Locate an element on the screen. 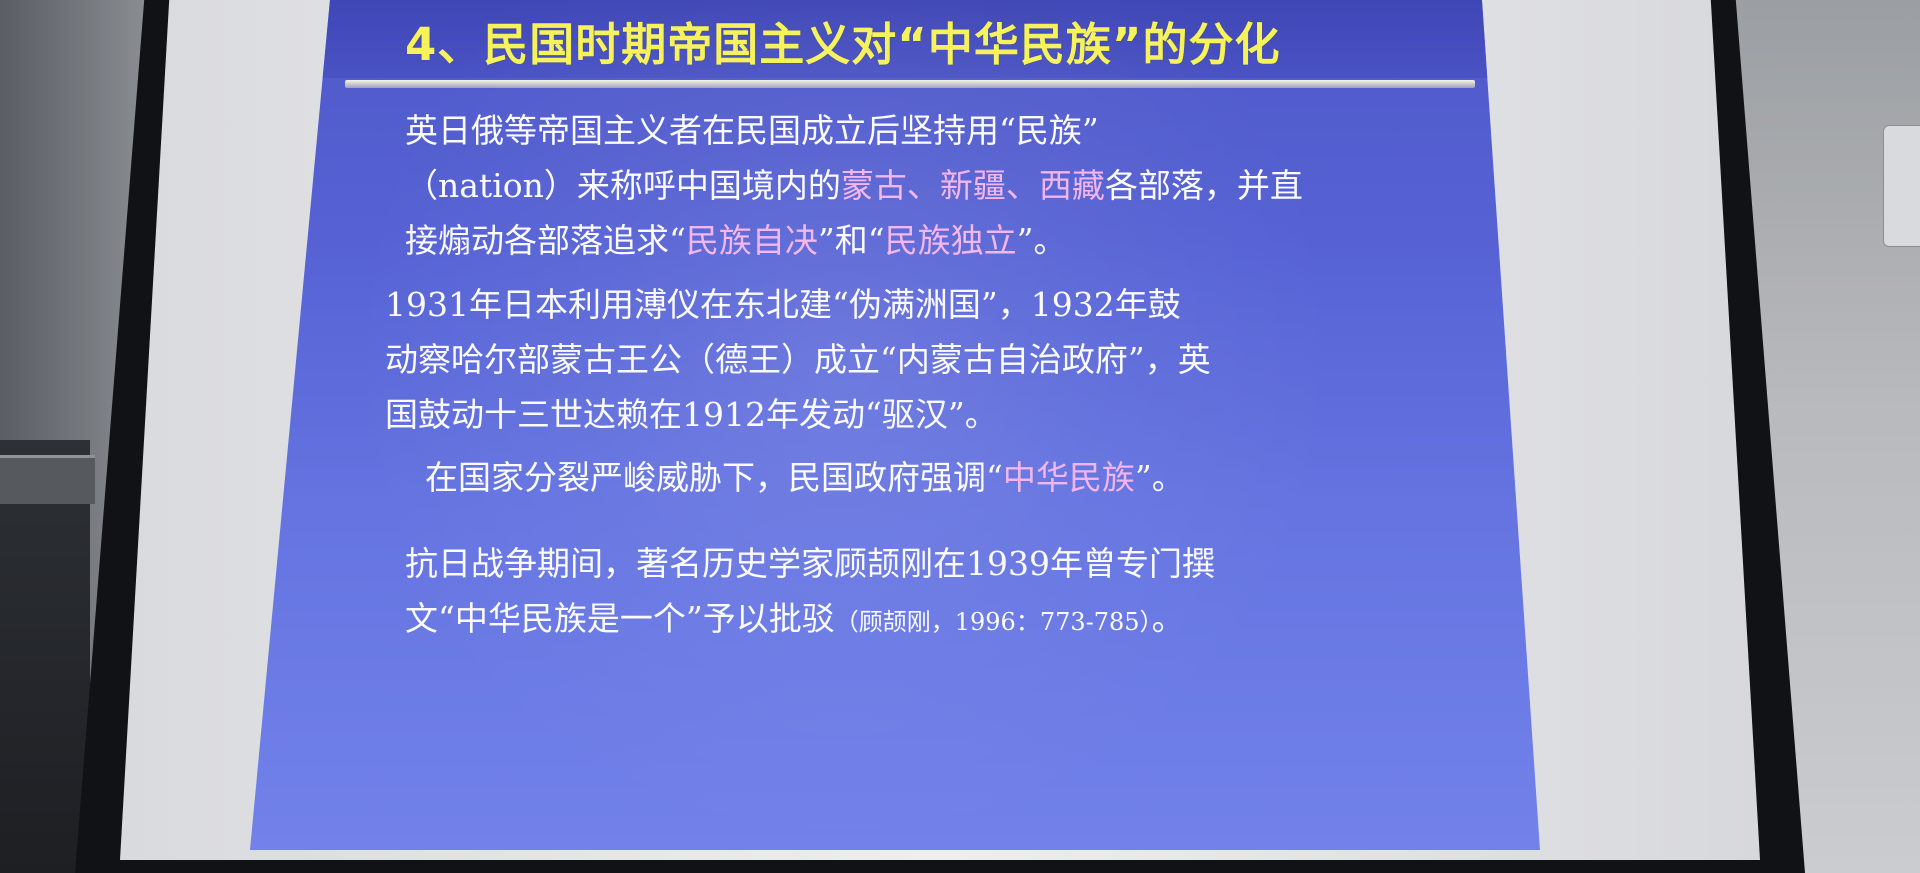  paragraph-1-line-3-middle: ”和“ is located at coordinates (851, 240).